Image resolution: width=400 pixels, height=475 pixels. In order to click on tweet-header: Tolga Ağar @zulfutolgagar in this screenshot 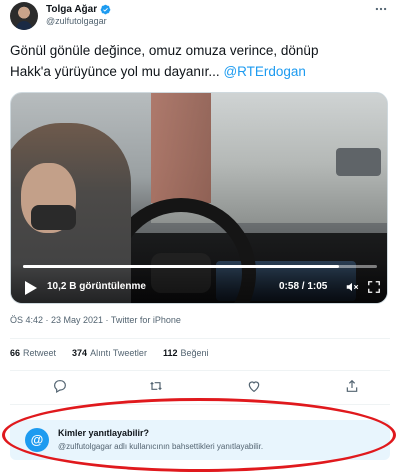, I will do `click(200, 16)`.